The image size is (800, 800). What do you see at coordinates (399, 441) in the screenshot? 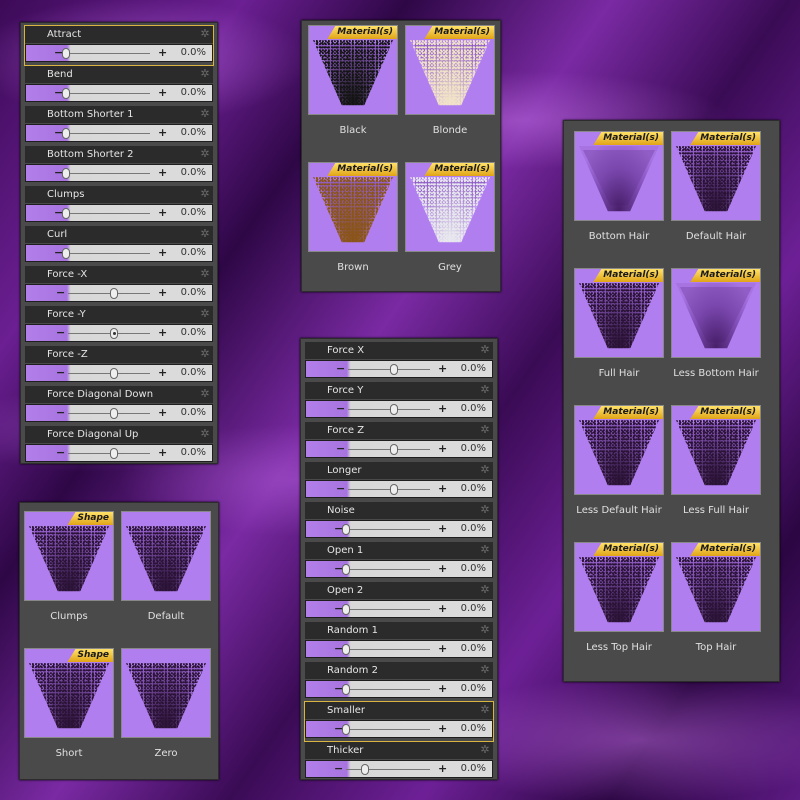
I see `slider-force-z: Force Z ✲ − +0.0%` at bounding box center [399, 441].